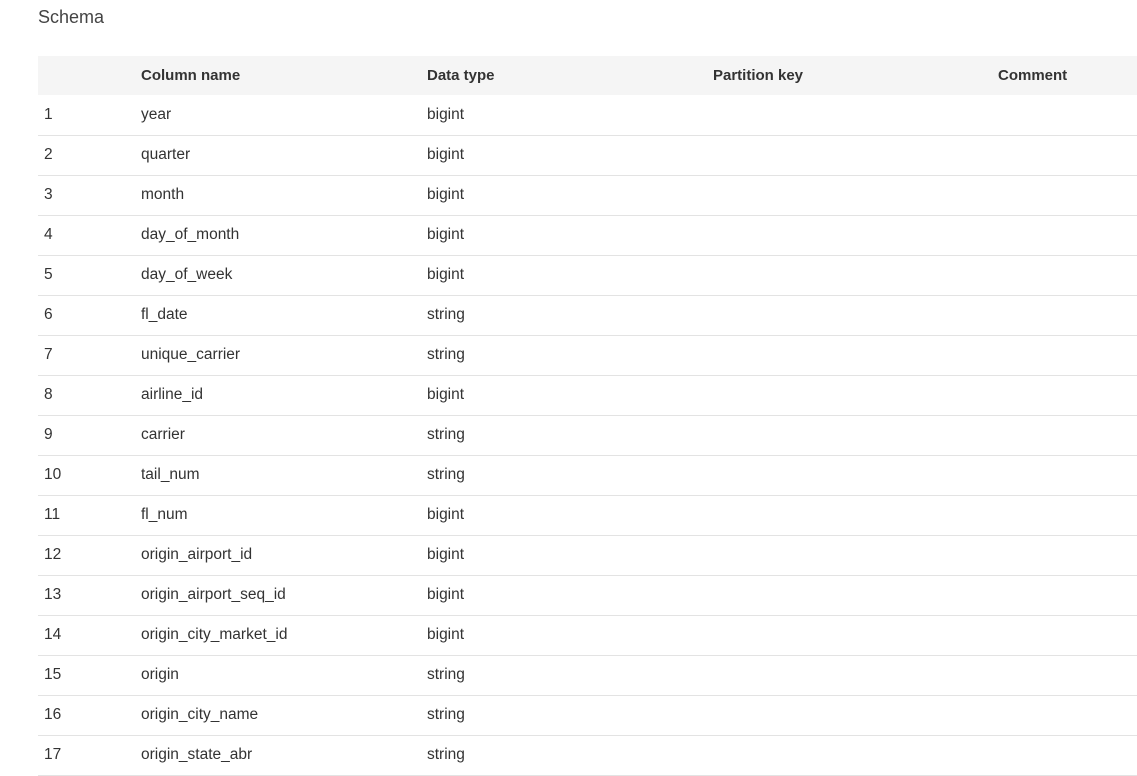 The height and width of the screenshot is (776, 1137). Describe the element at coordinates (160, 674) in the screenshot. I see `row-column-name: origin` at that location.